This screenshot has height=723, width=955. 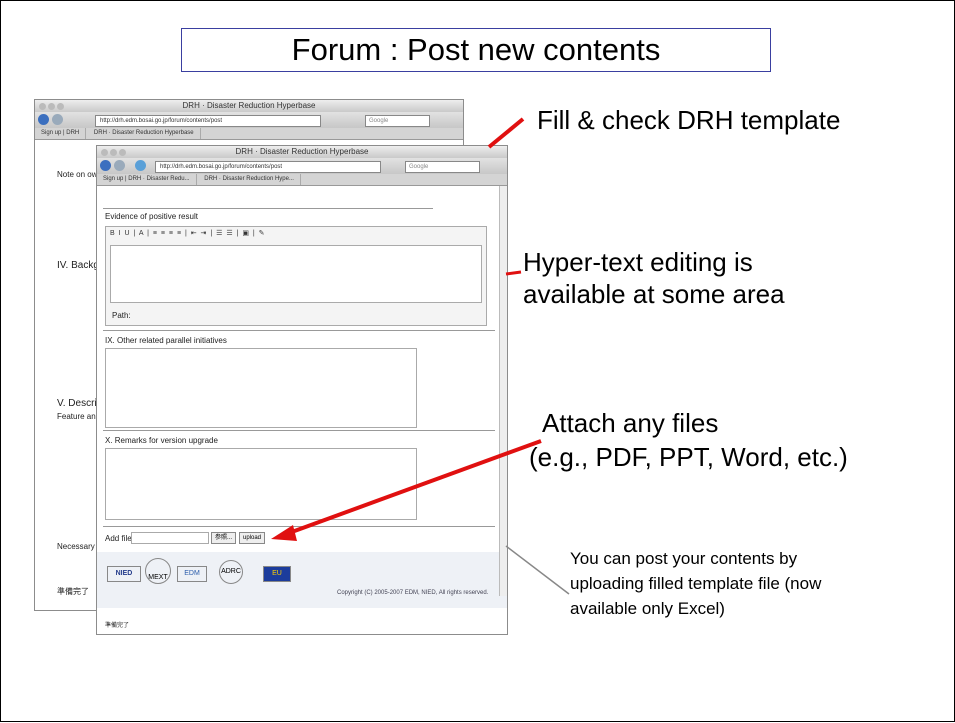 What do you see at coordinates (654, 294) in the screenshot?
I see `callout-hypertext-line2: available at some area` at bounding box center [654, 294].